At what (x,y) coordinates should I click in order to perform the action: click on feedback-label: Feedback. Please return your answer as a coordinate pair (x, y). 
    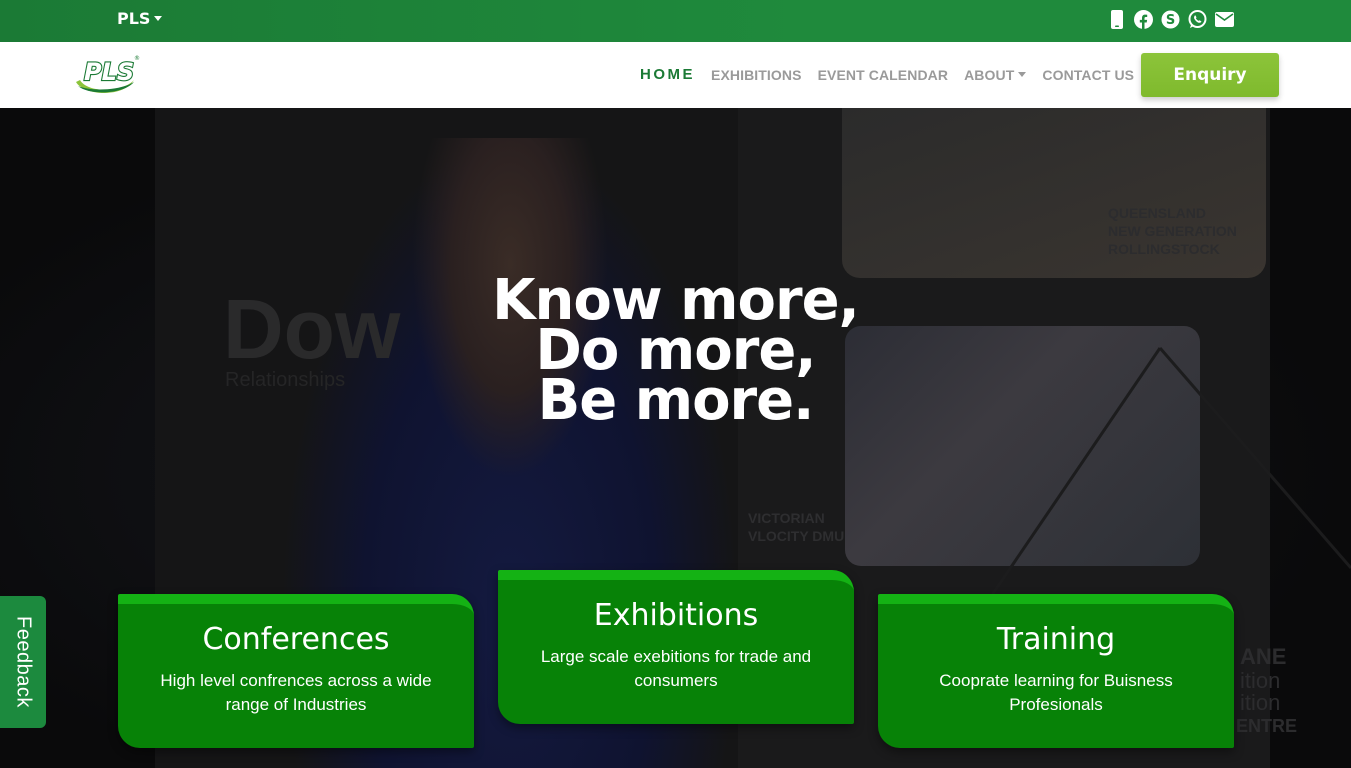
    Looking at the image, I should click on (23, 662).